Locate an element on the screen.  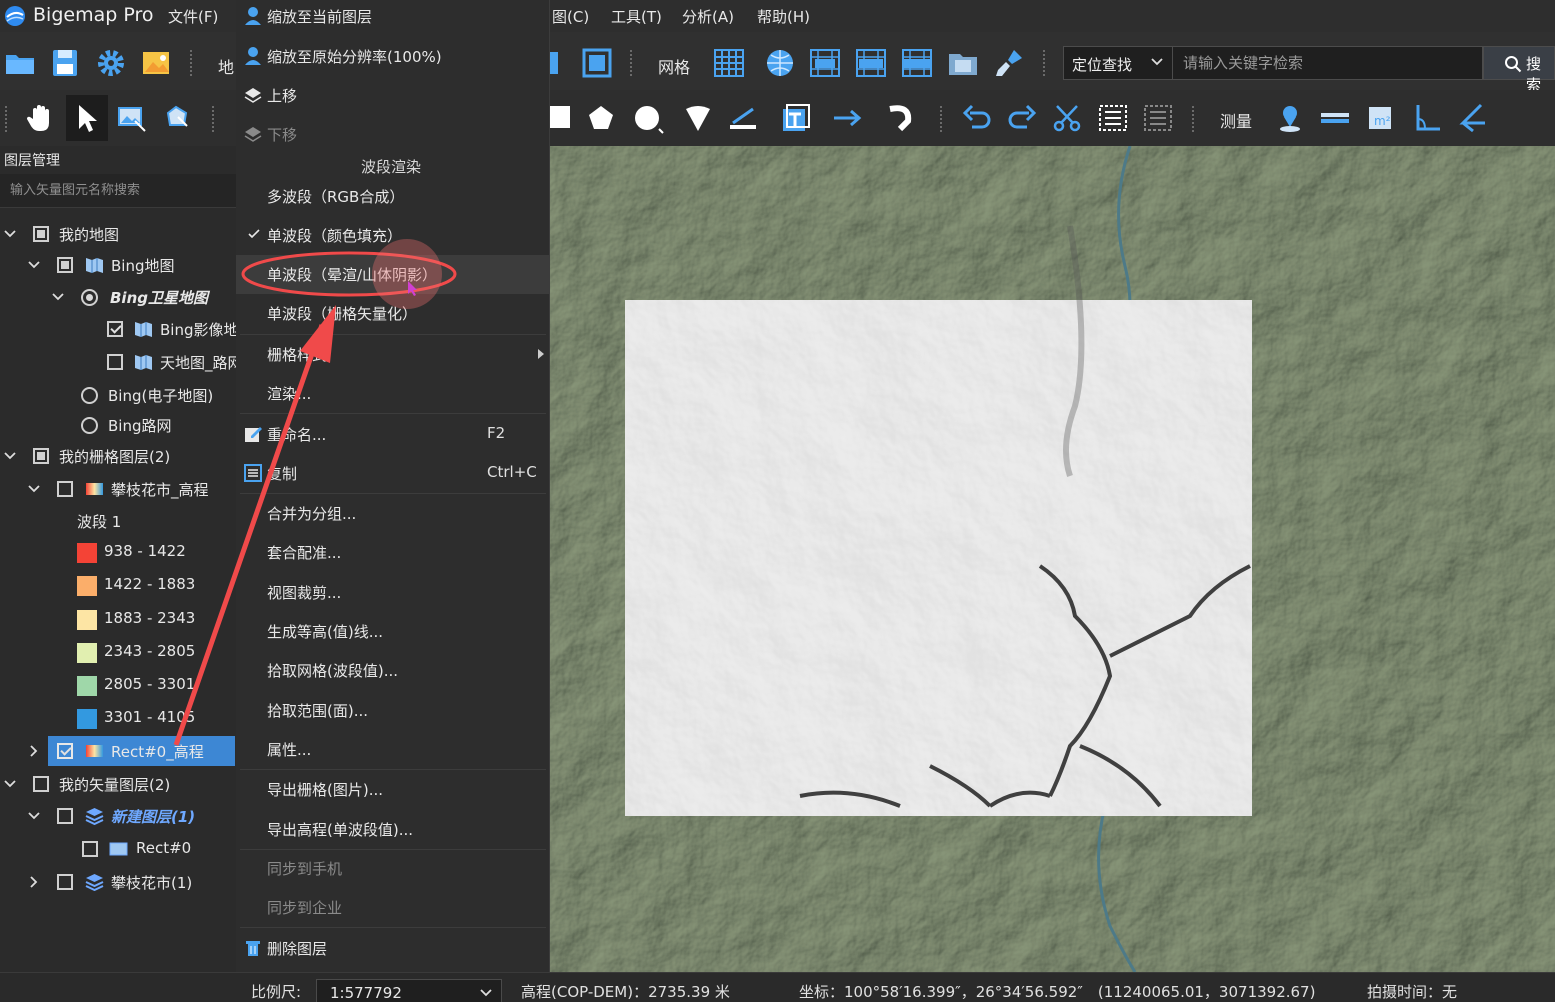
settings-gear-icon is located at coordinates (111, 63).